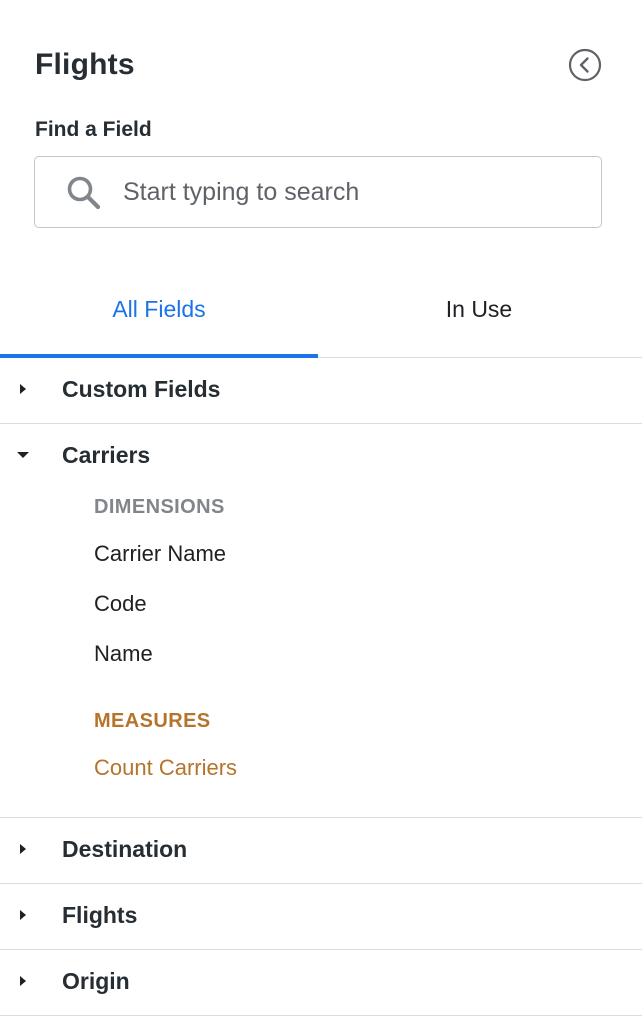 This screenshot has height=1026, width=642. Describe the element at coordinates (100, 915) in the screenshot. I see `group-label: Flights` at that location.